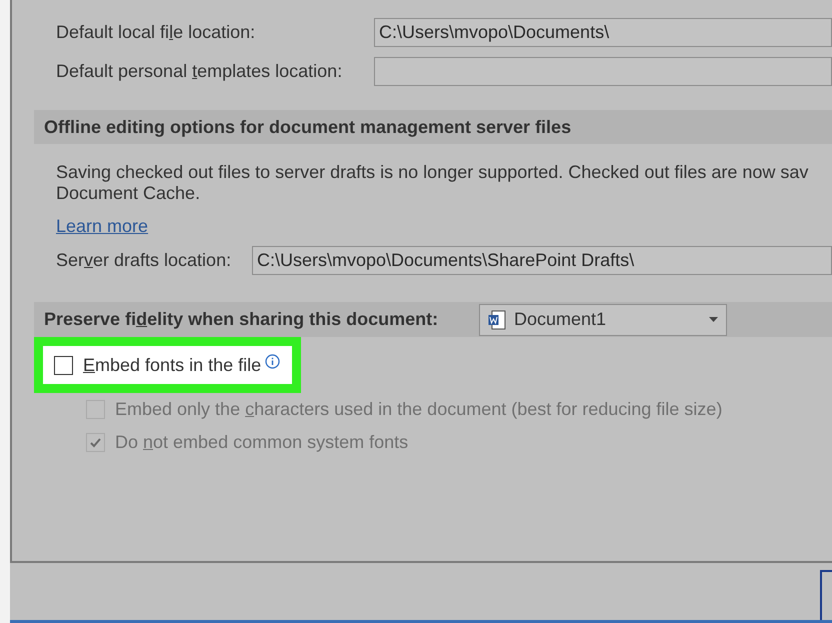  I want to click on dropdown-value: Document1, so click(561, 319).